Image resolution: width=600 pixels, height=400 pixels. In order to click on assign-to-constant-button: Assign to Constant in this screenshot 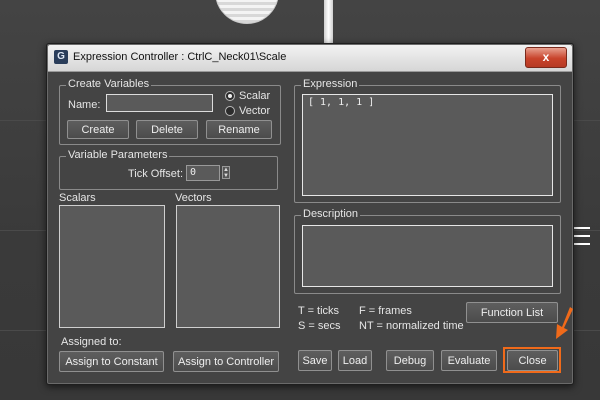, I will do `click(111, 361)`.